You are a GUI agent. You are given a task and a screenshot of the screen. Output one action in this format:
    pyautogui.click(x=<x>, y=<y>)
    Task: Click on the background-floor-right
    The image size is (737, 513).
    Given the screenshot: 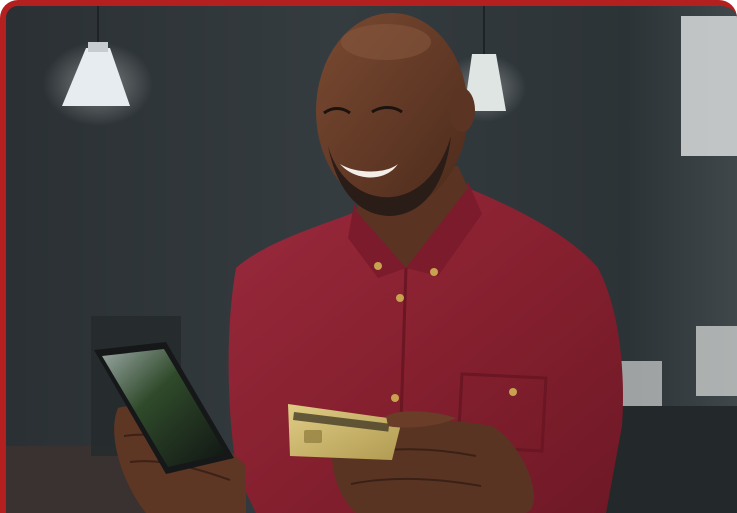 What is the action you would take?
    pyautogui.click(x=671, y=459)
    